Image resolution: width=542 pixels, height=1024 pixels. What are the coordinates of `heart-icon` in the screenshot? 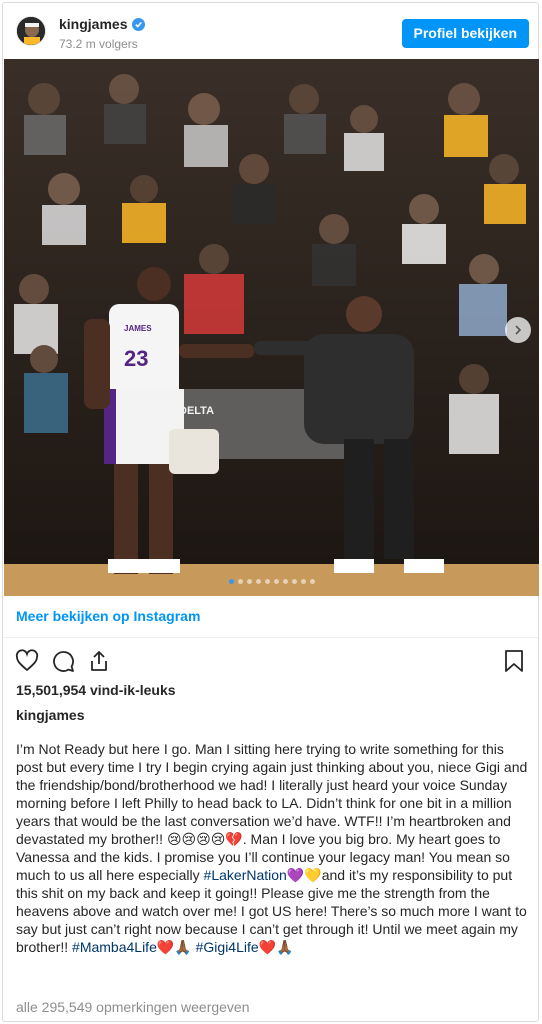 It's located at (27, 661).